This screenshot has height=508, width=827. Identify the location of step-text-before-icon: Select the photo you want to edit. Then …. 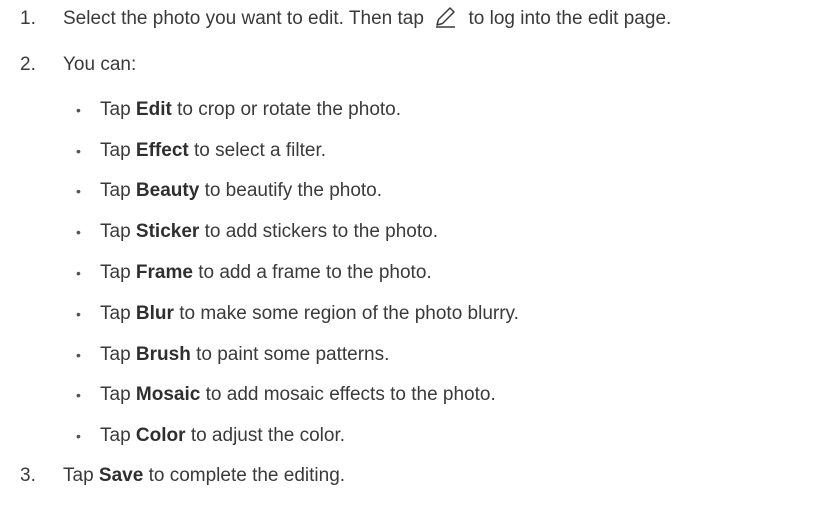
(243, 18).